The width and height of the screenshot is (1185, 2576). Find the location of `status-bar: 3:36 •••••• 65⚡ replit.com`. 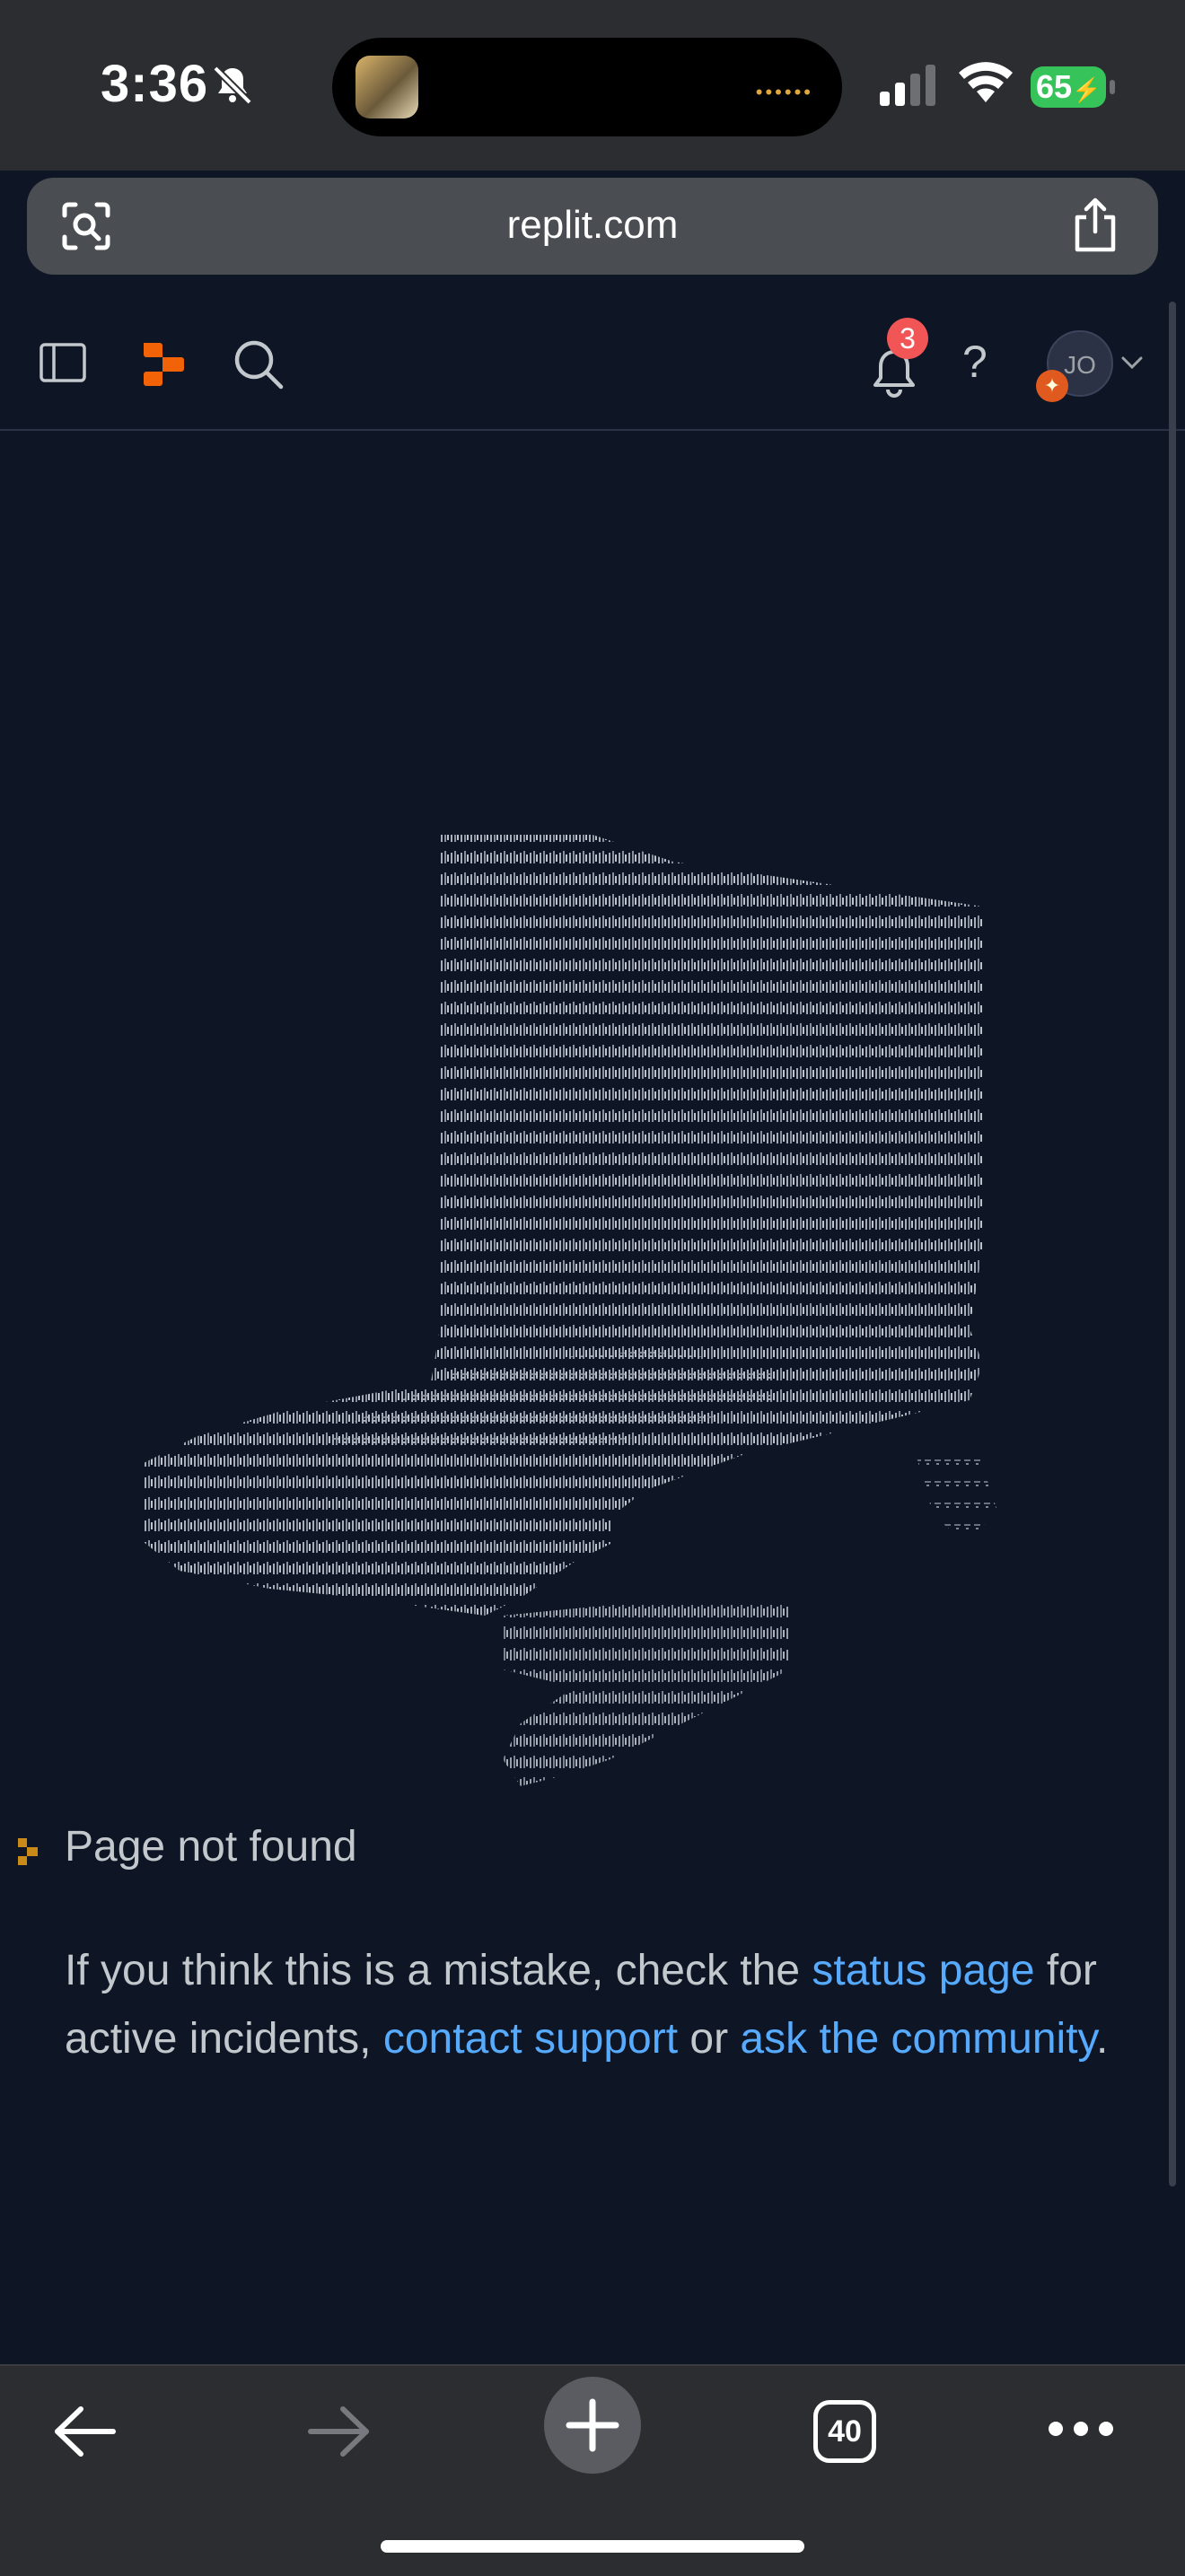

status-bar: 3:36 •••••• 65⚡ replit.com is located at coordinates (592, 137).